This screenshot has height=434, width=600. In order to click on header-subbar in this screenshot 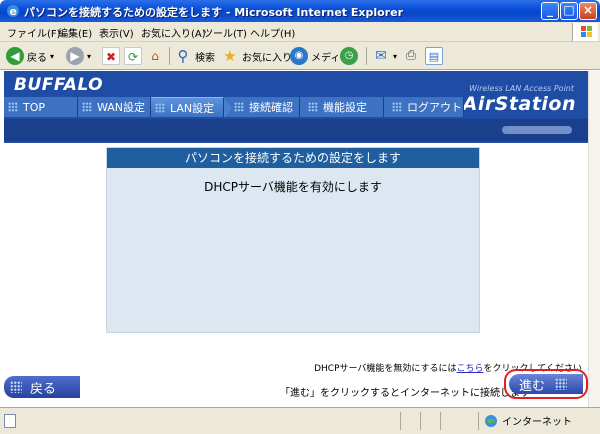, I will do `click(296, 130)`.